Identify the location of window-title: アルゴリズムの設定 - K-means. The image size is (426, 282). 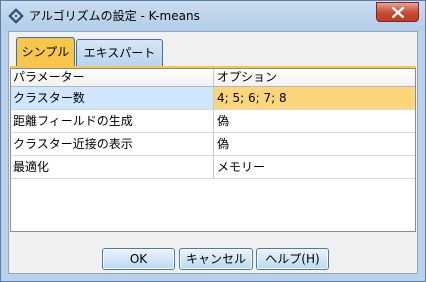
(114, 16).